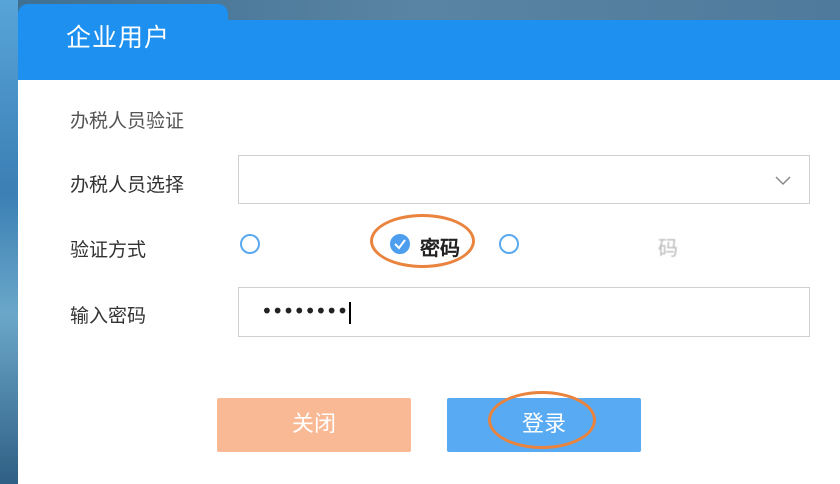 This screenshot has height=484, width=840. I want to click on annotation-circle-password, so click(422, 241).